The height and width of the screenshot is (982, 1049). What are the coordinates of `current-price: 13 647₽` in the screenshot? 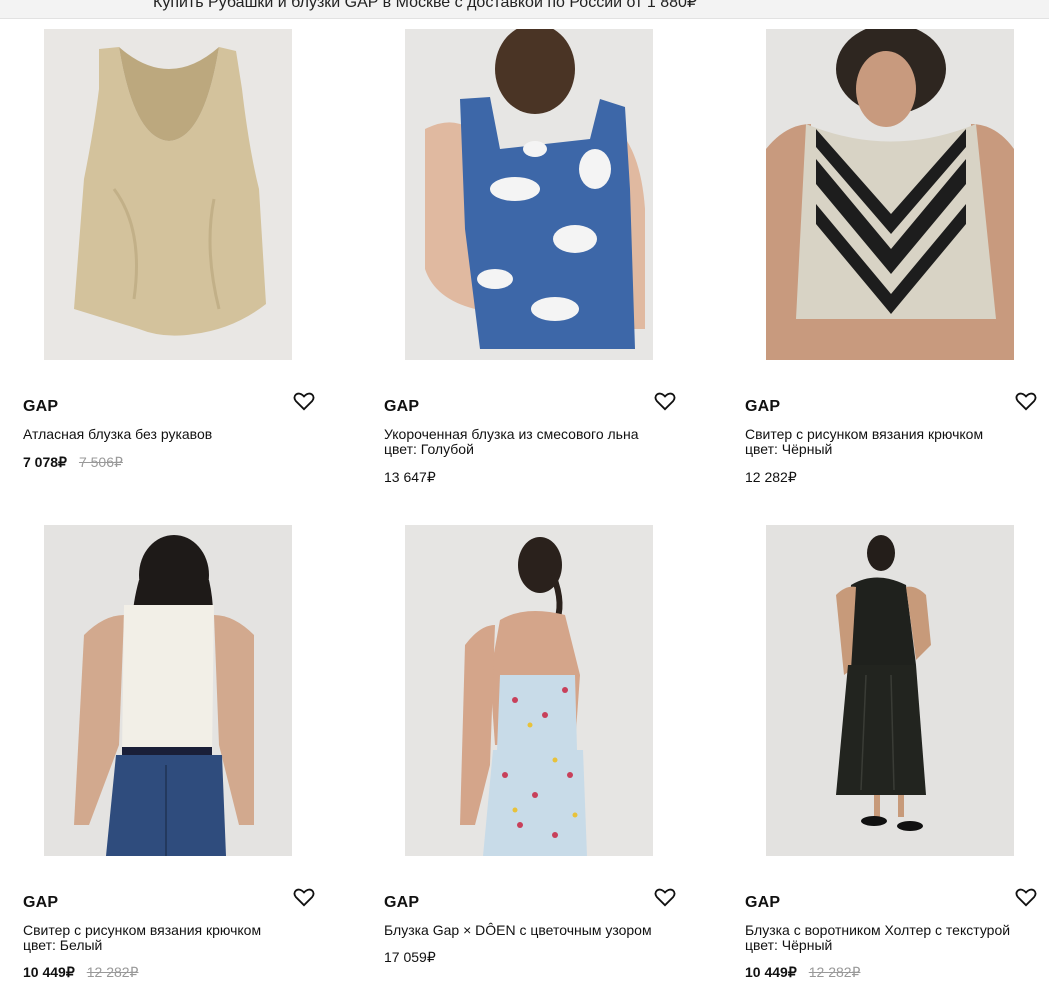 It's located at (410, 477).